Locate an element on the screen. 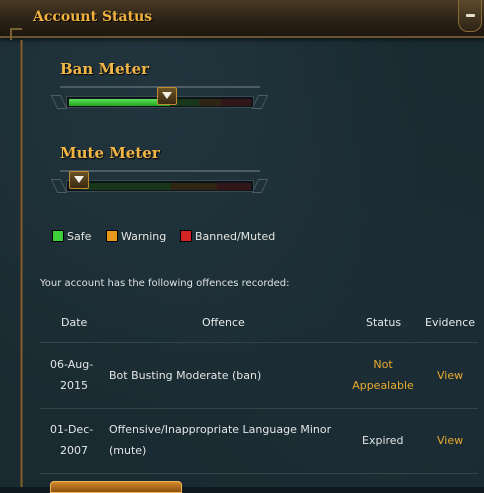 The image size is (484, 493). status-line: Appealable is located at coordinates (383, 385).